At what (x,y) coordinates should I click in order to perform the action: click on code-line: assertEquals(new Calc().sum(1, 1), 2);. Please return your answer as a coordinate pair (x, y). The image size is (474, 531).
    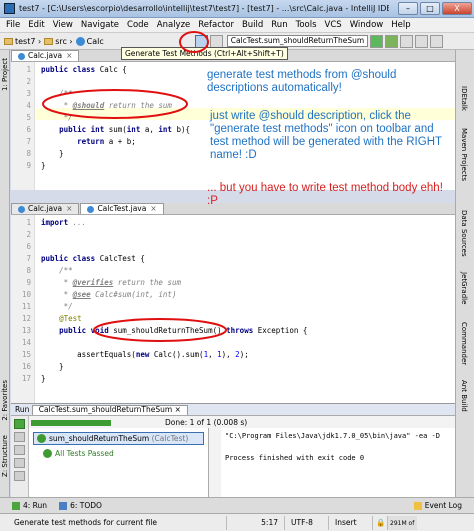
    Looking at the image, I should click on (145, 354).